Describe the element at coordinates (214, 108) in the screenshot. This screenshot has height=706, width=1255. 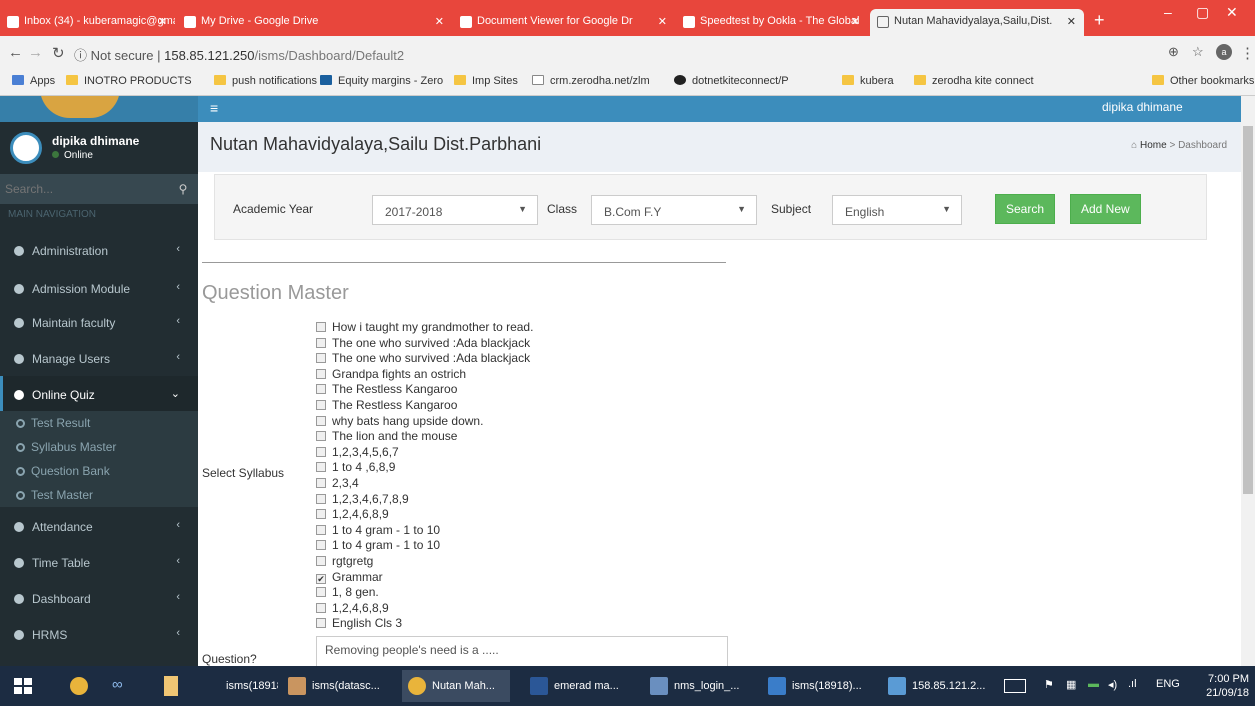
I see `hamburger-icon: ≡` at that location.